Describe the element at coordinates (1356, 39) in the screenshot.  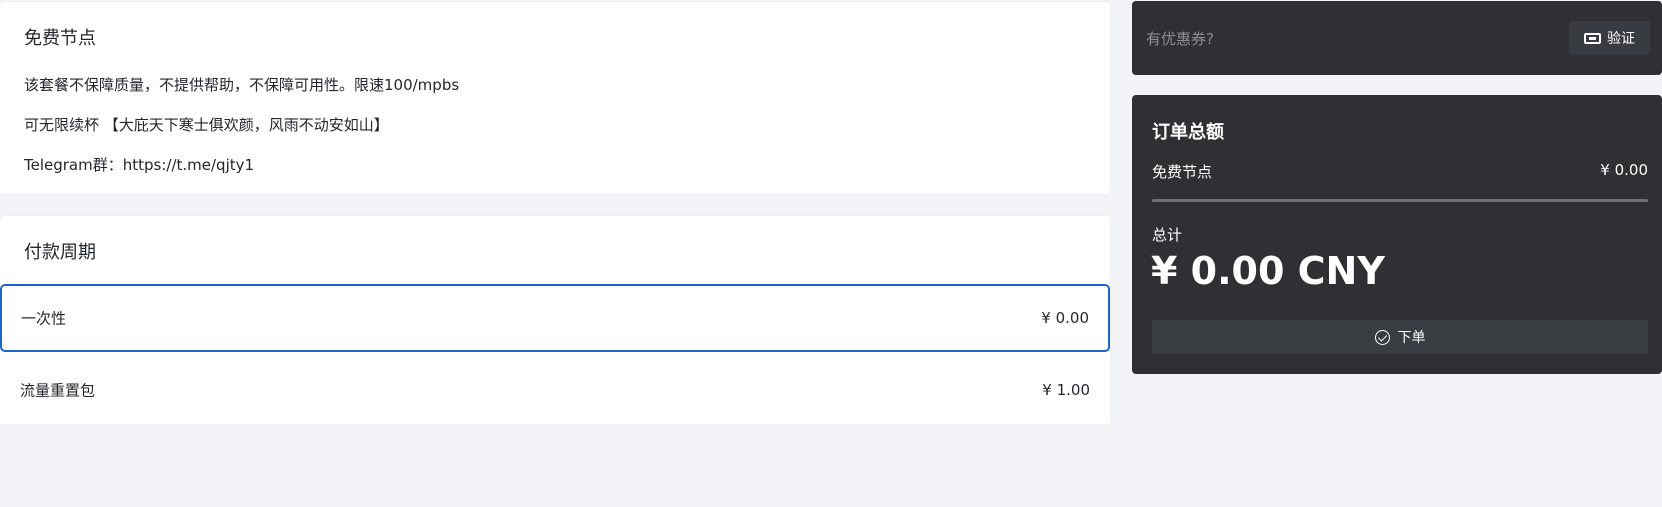
I see `coupon-input` at that location.